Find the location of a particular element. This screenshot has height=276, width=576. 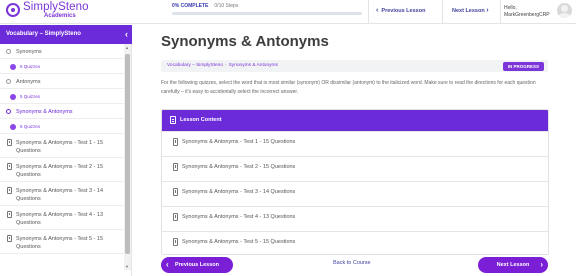

avatar is located at coordinates (564, 10).